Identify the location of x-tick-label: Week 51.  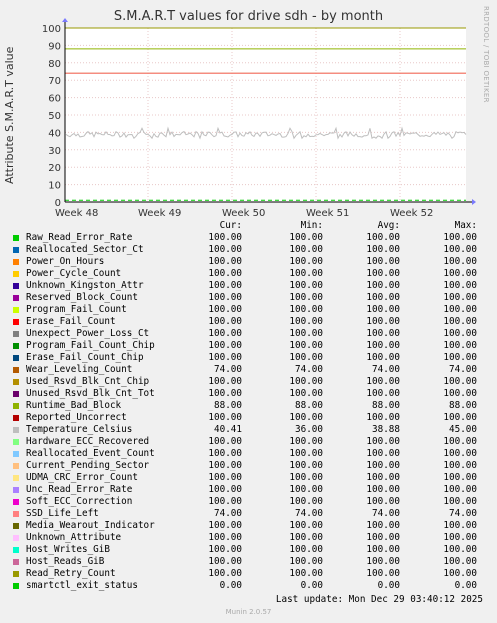
(327, 213).